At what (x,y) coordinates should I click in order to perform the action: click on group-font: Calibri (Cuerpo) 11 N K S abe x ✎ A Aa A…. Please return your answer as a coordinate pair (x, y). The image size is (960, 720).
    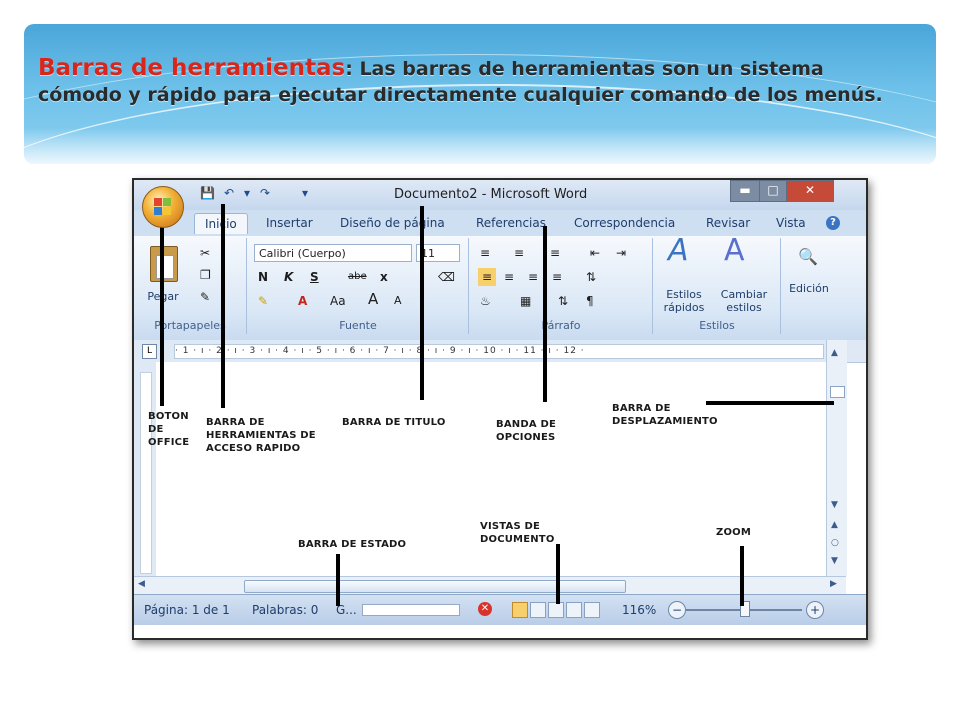
    Looking at the image, I should click on (358, 286).